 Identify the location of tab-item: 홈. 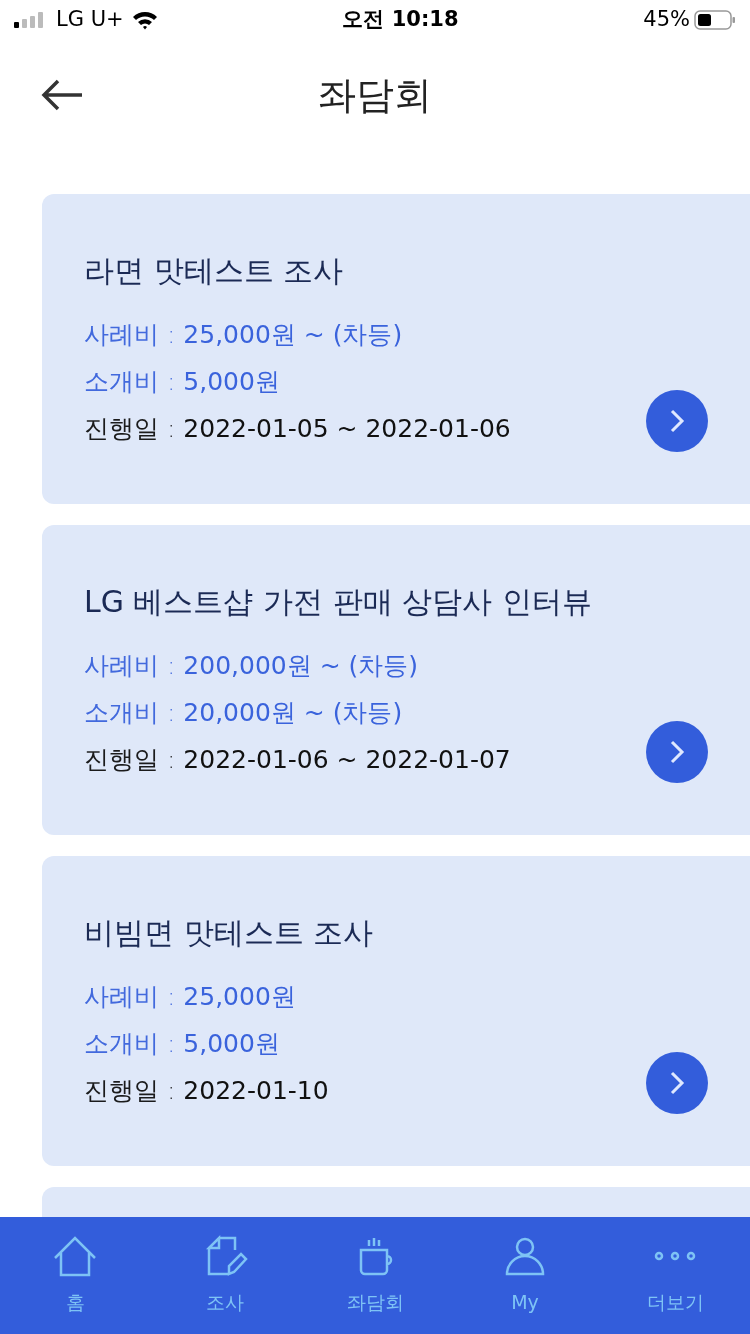
(75, 1275).